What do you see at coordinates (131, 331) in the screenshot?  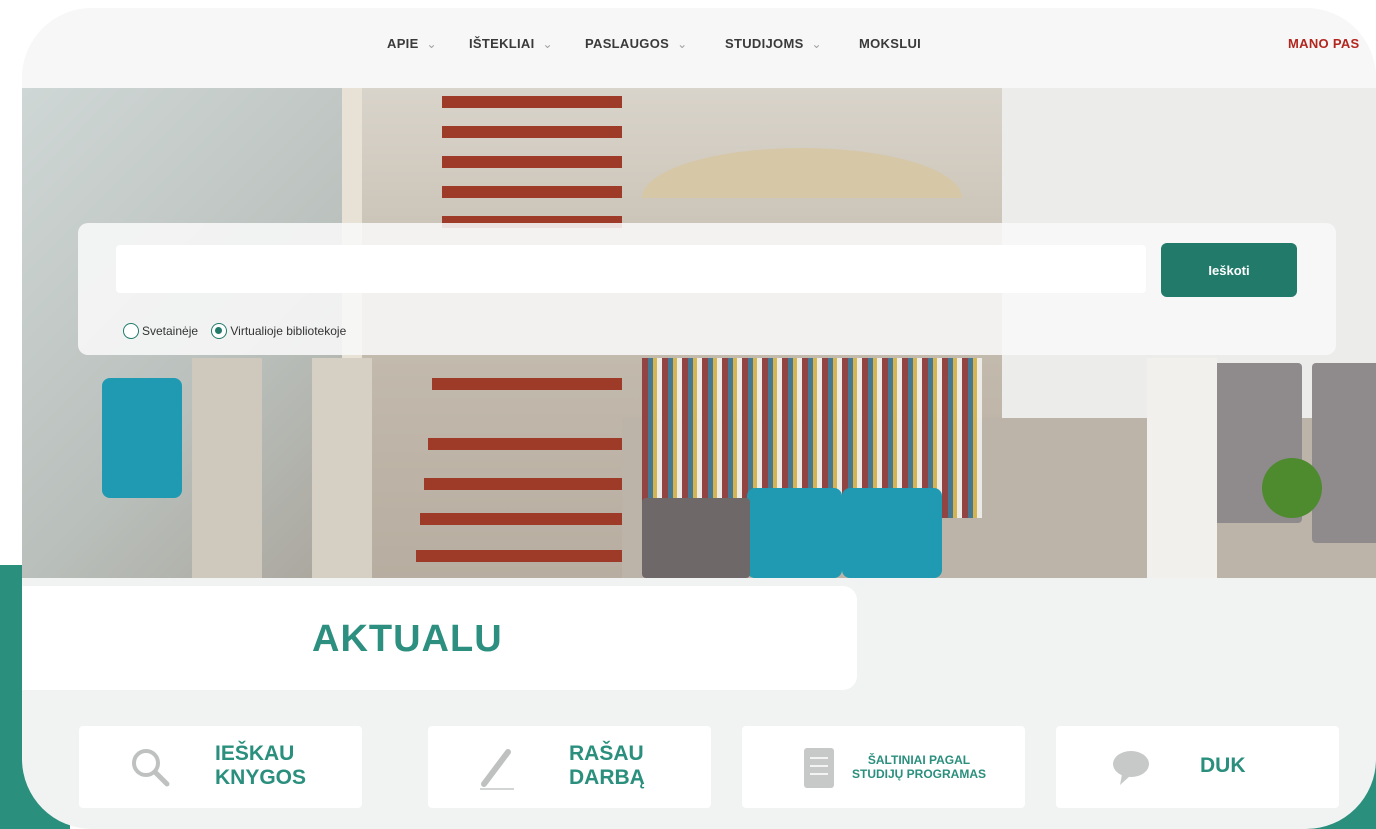 I see `radio-unchecked-icon` at bounding box center [131, 331].